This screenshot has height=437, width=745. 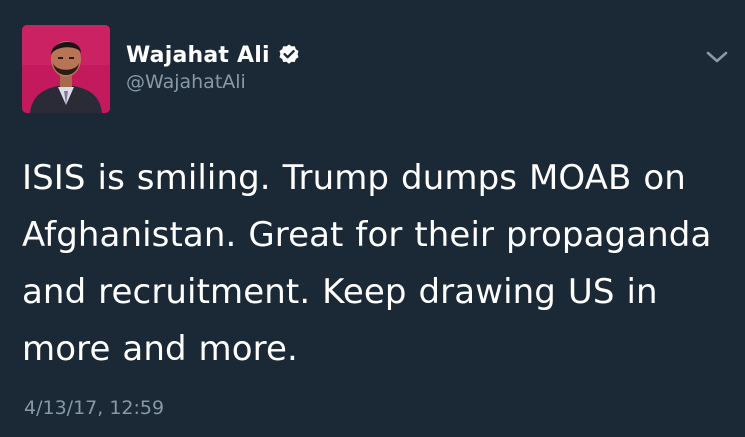 What do you see at coordinates (367, 235) in the screenshot?
I see `tweet-text-line: Afghanistan. Great for their propaganda` at bounding box center [367, 235].